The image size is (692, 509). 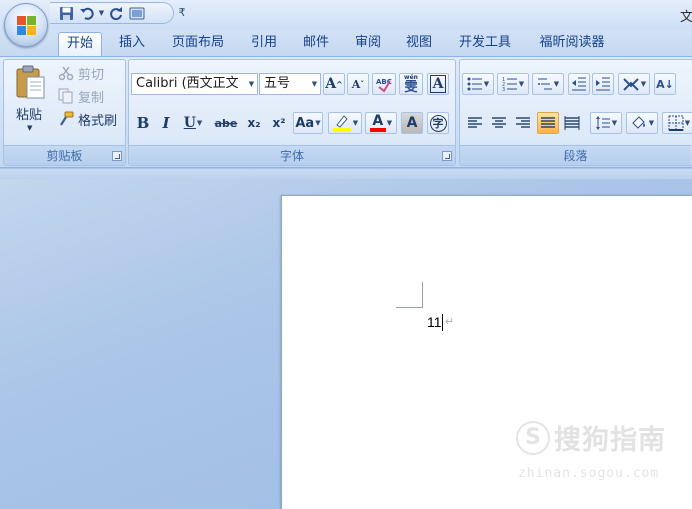 What do you see at coordinates (132, 44) in the screenshot?
I see `tab-insert: 插入` at bounding box center [132, 44].